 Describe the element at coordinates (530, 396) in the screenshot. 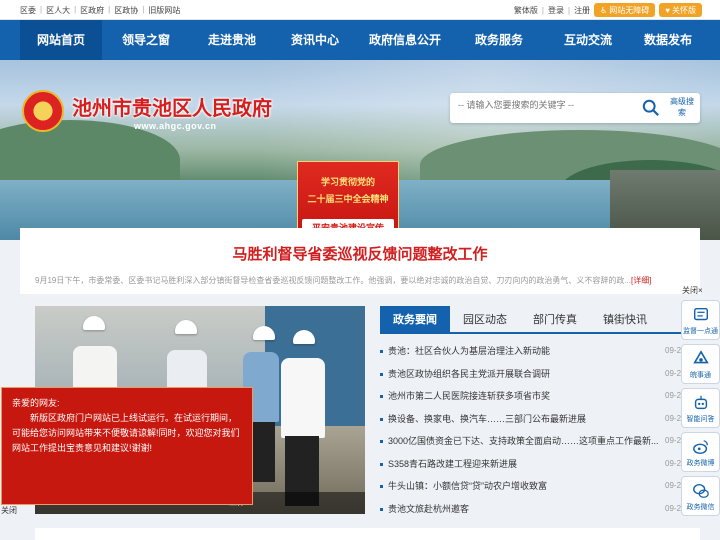

I see `list-item: 池州市第二人民医院接连斩获多项省市奖 09-2` at that location.